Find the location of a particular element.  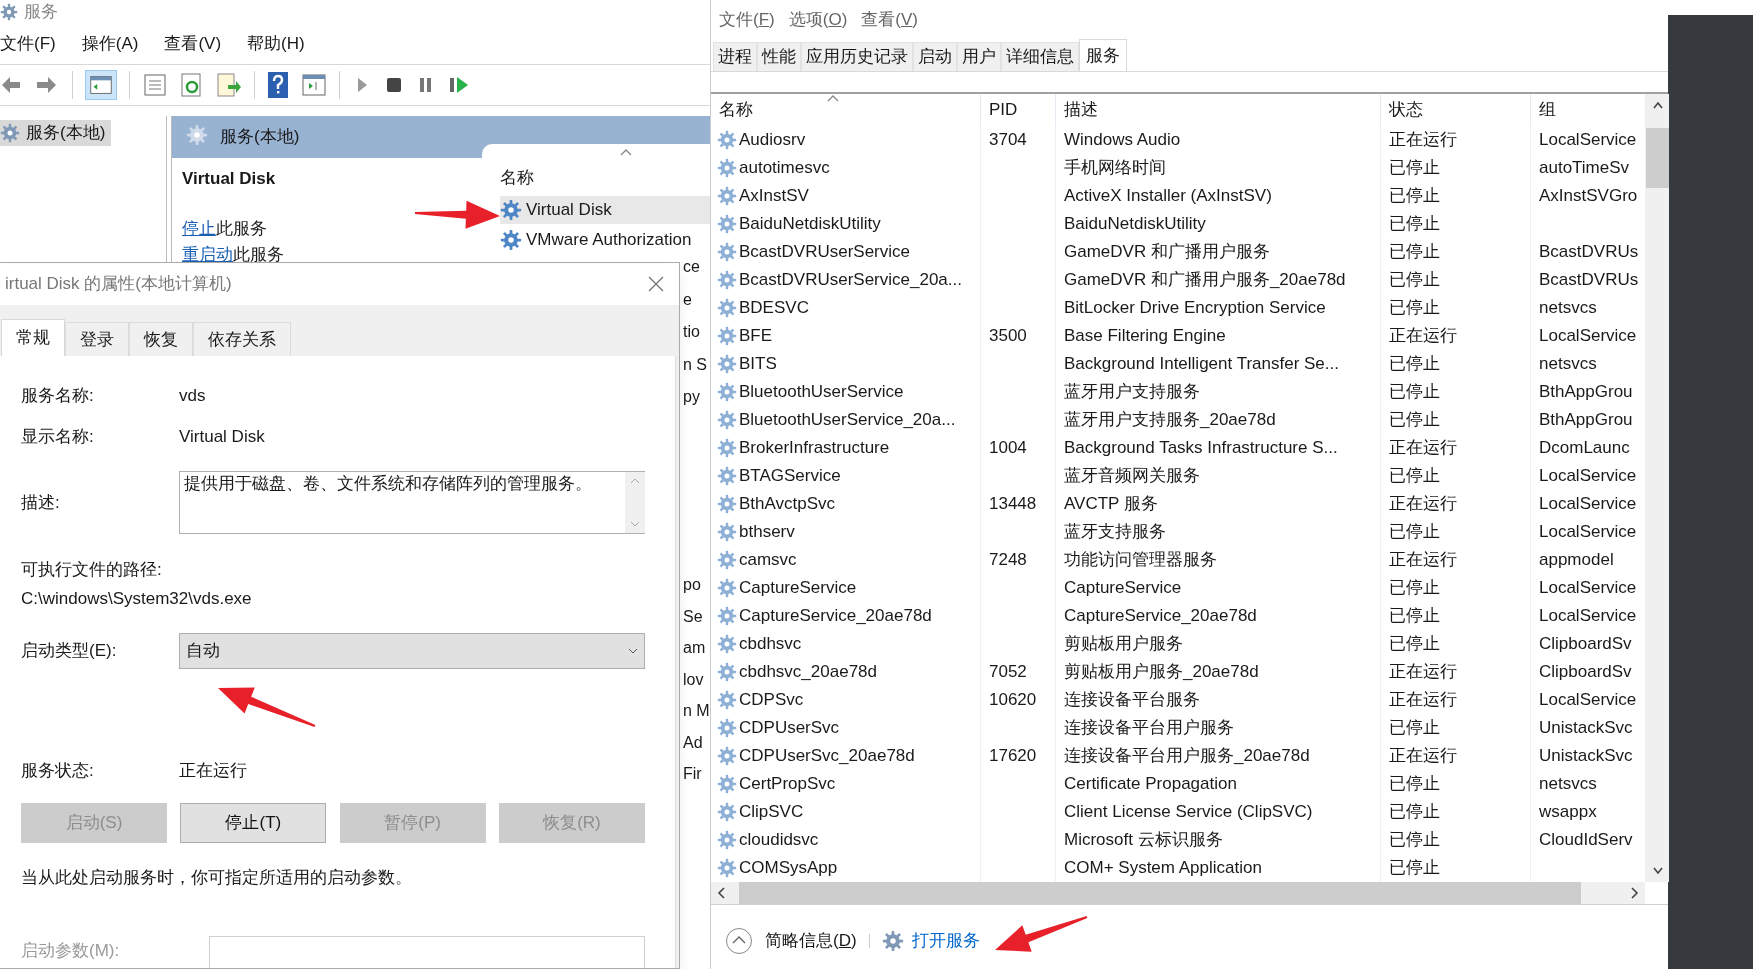

menu-item: 操作(A) is located at coordinates (110, 44).